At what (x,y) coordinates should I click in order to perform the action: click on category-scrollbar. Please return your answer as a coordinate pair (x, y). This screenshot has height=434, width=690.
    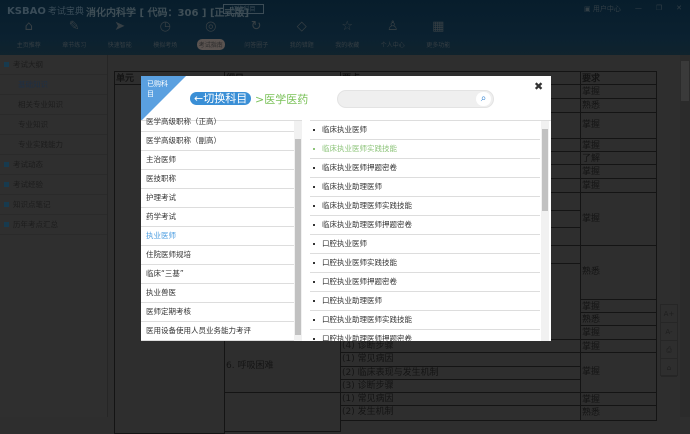
    Looking at the image, I should click on (298, 231).